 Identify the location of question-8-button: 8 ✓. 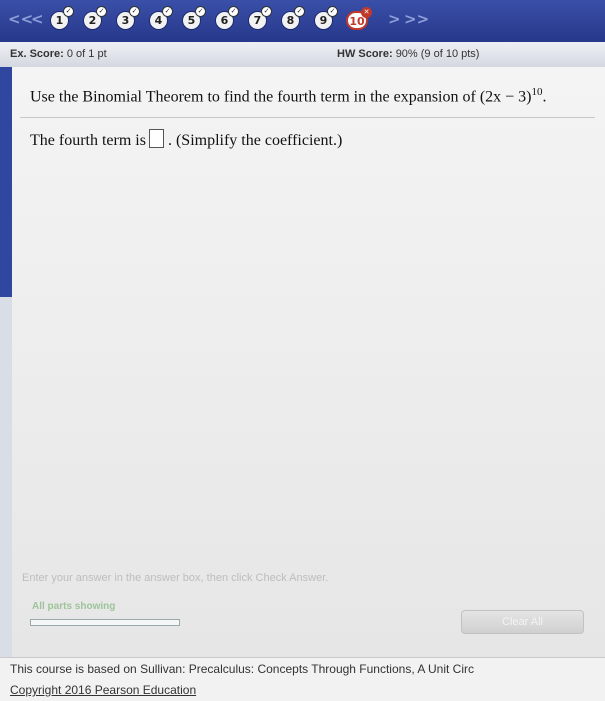
(293, 18).